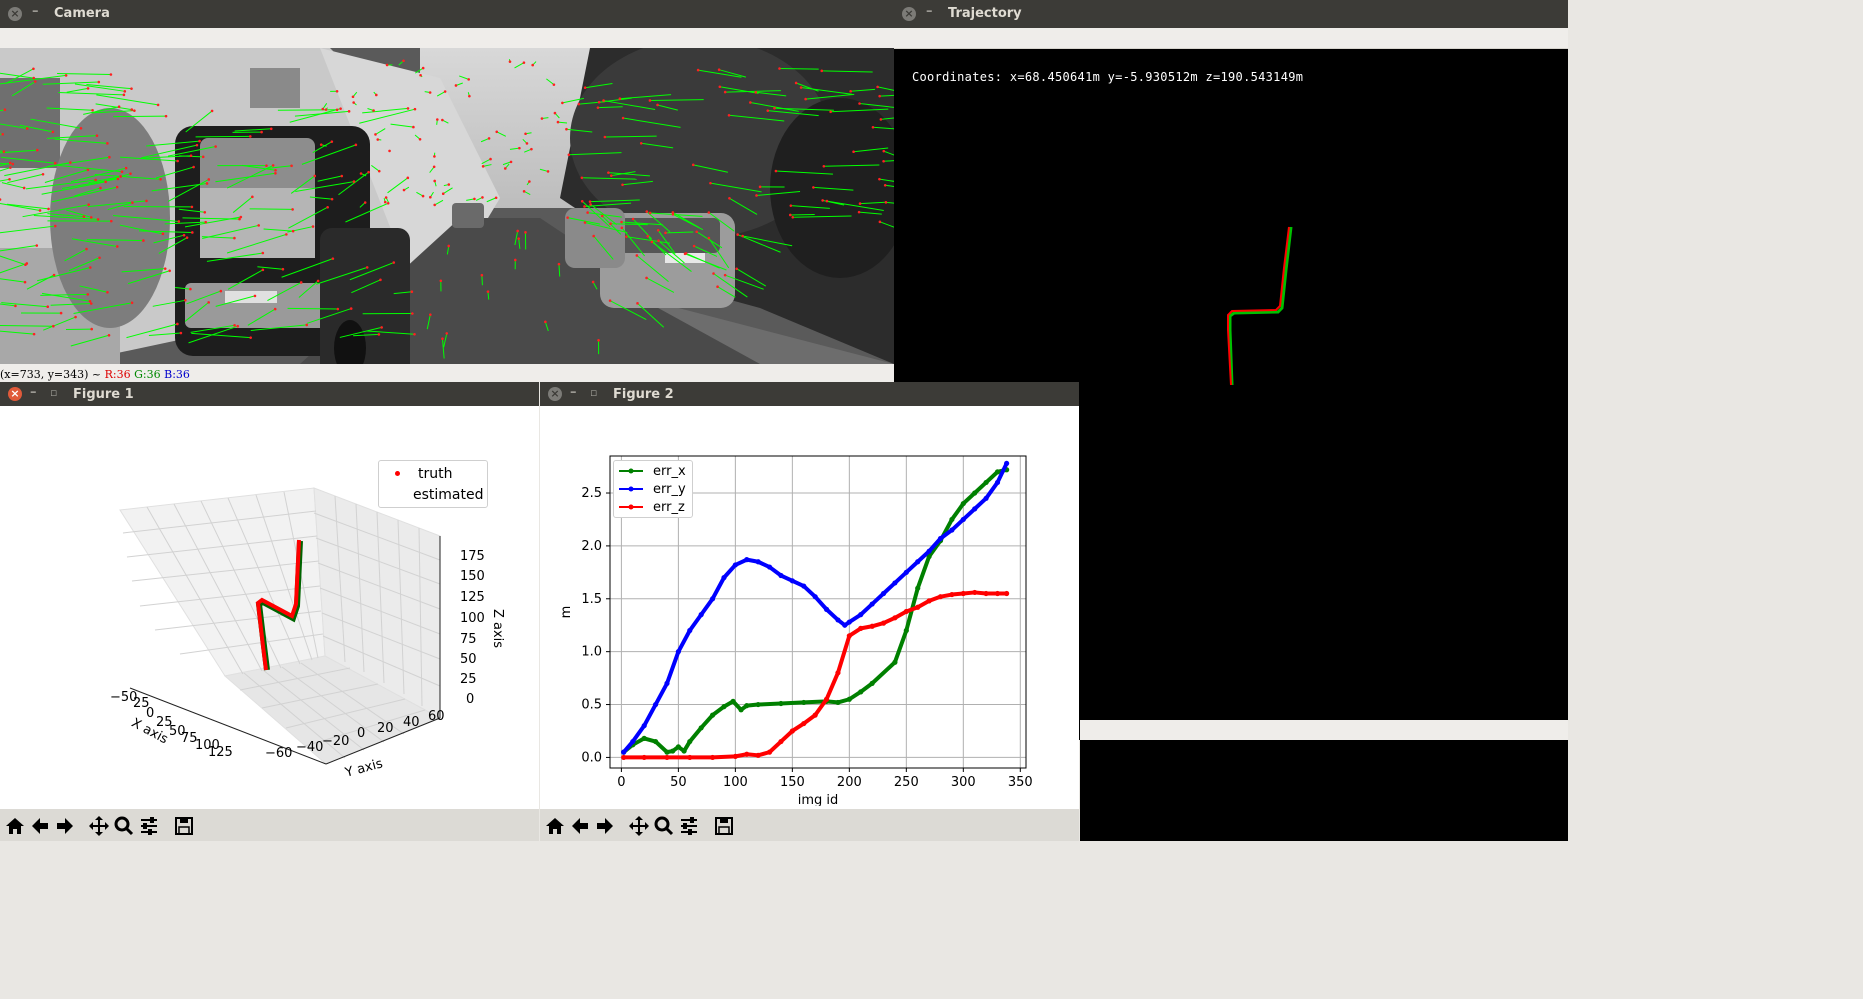 Image resolution: width=1863 pixels, height=999 pixels. Describe the element at coordinates (555, 394) in the screenshot. I see `figure2-close-button: ×` at that location.